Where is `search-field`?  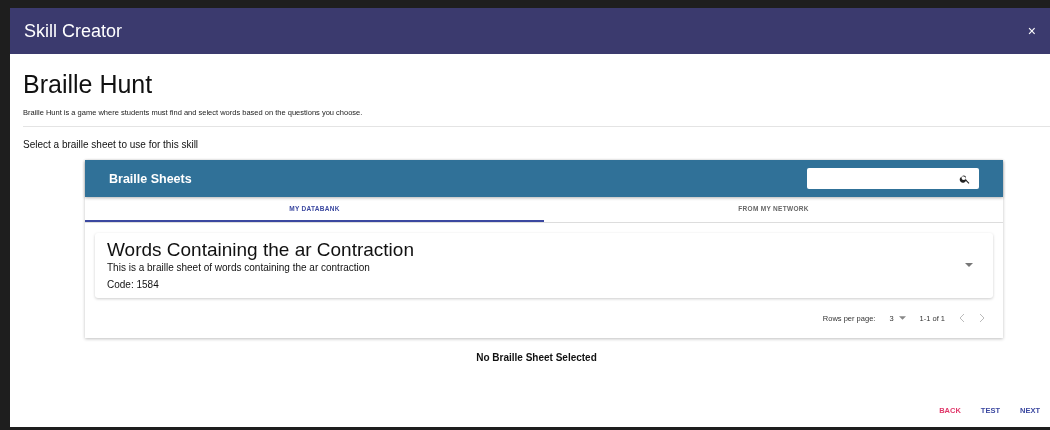
search-field is located at coordinates (893, 178).